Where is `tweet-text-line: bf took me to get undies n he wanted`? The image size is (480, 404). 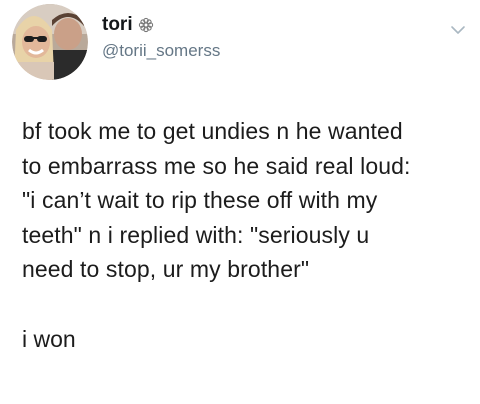 tweet-text-line: bf took me to get undies n he wanted is located at coordinates (212, 131).